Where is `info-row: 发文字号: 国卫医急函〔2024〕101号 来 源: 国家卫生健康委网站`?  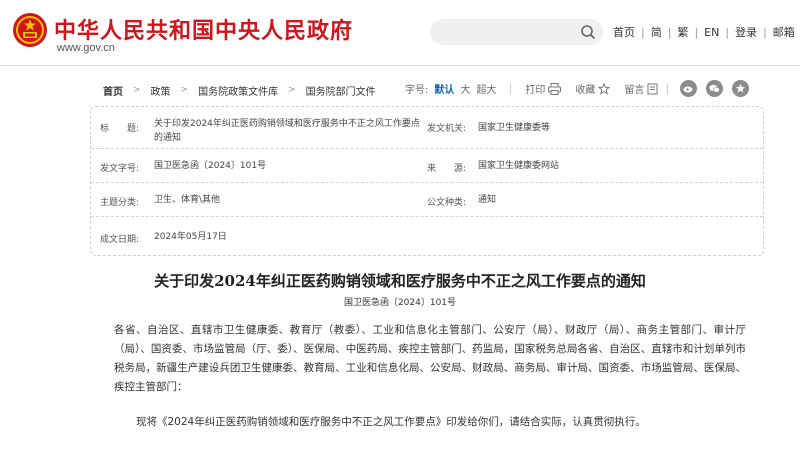
info-row: 发文字号: 国卫医急函〔2024〕101号 来 源: 国家卫生健康委网站 is located at coordinates (427, 166).